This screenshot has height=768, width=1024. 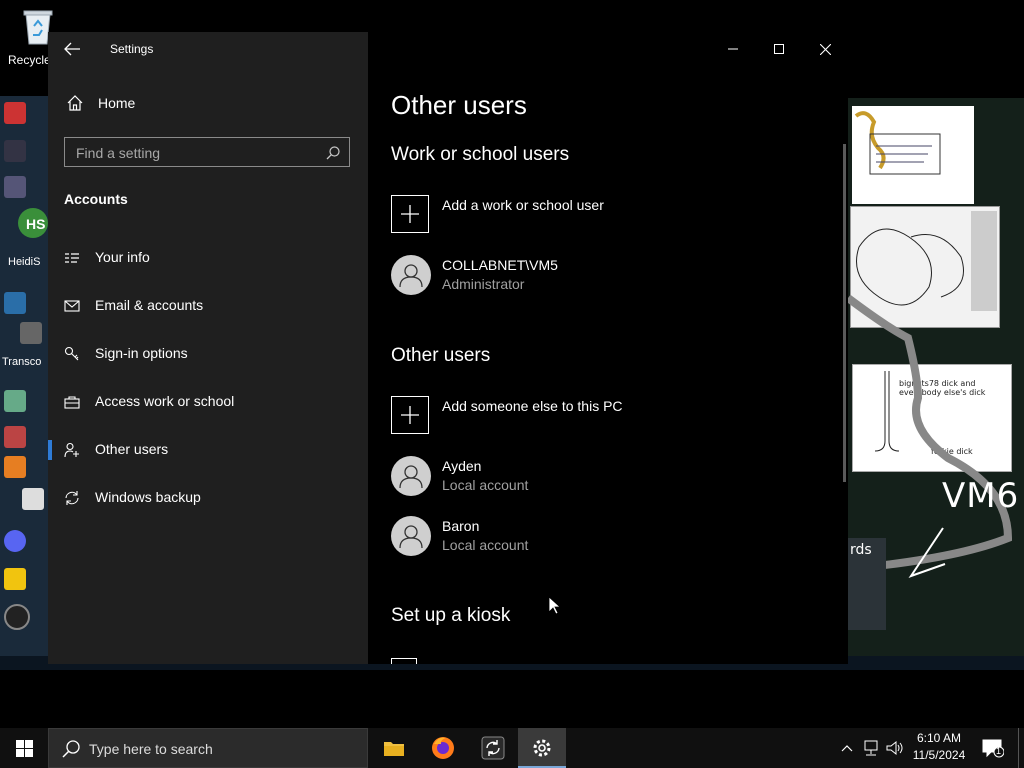 I want to click on action-center-button: 1, so click(x=993, y=748).